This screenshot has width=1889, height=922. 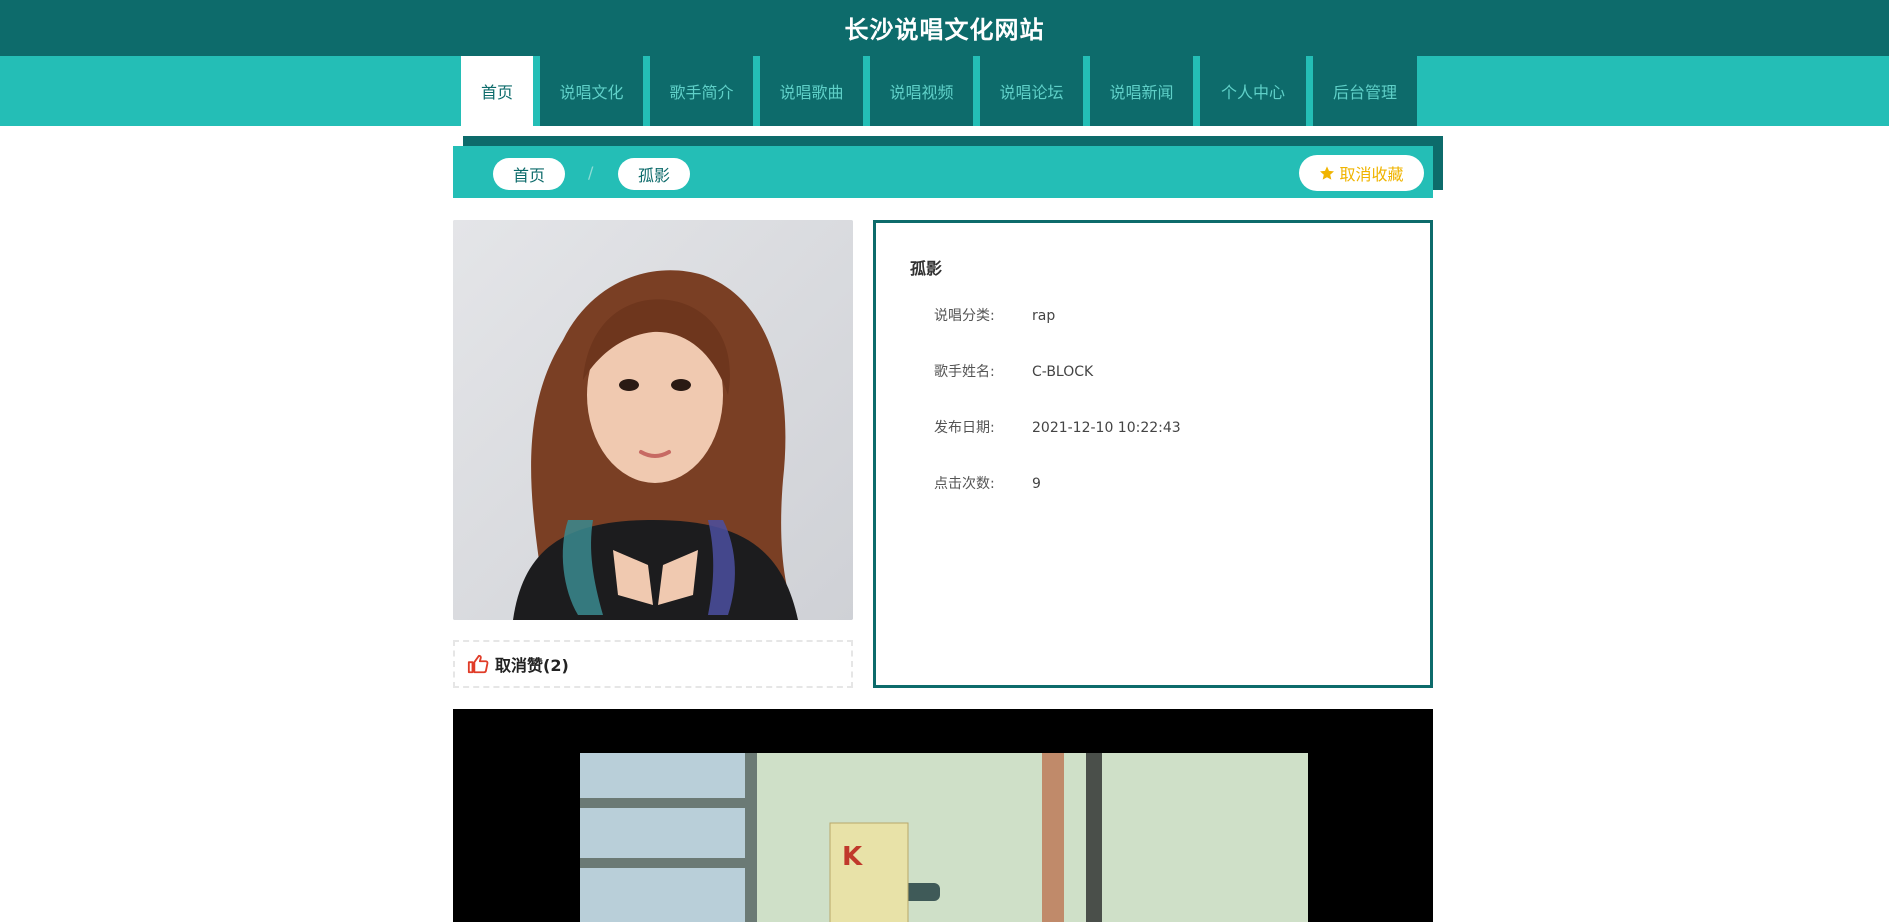 I want to click on video-player: K, so click(x=943, y=815).